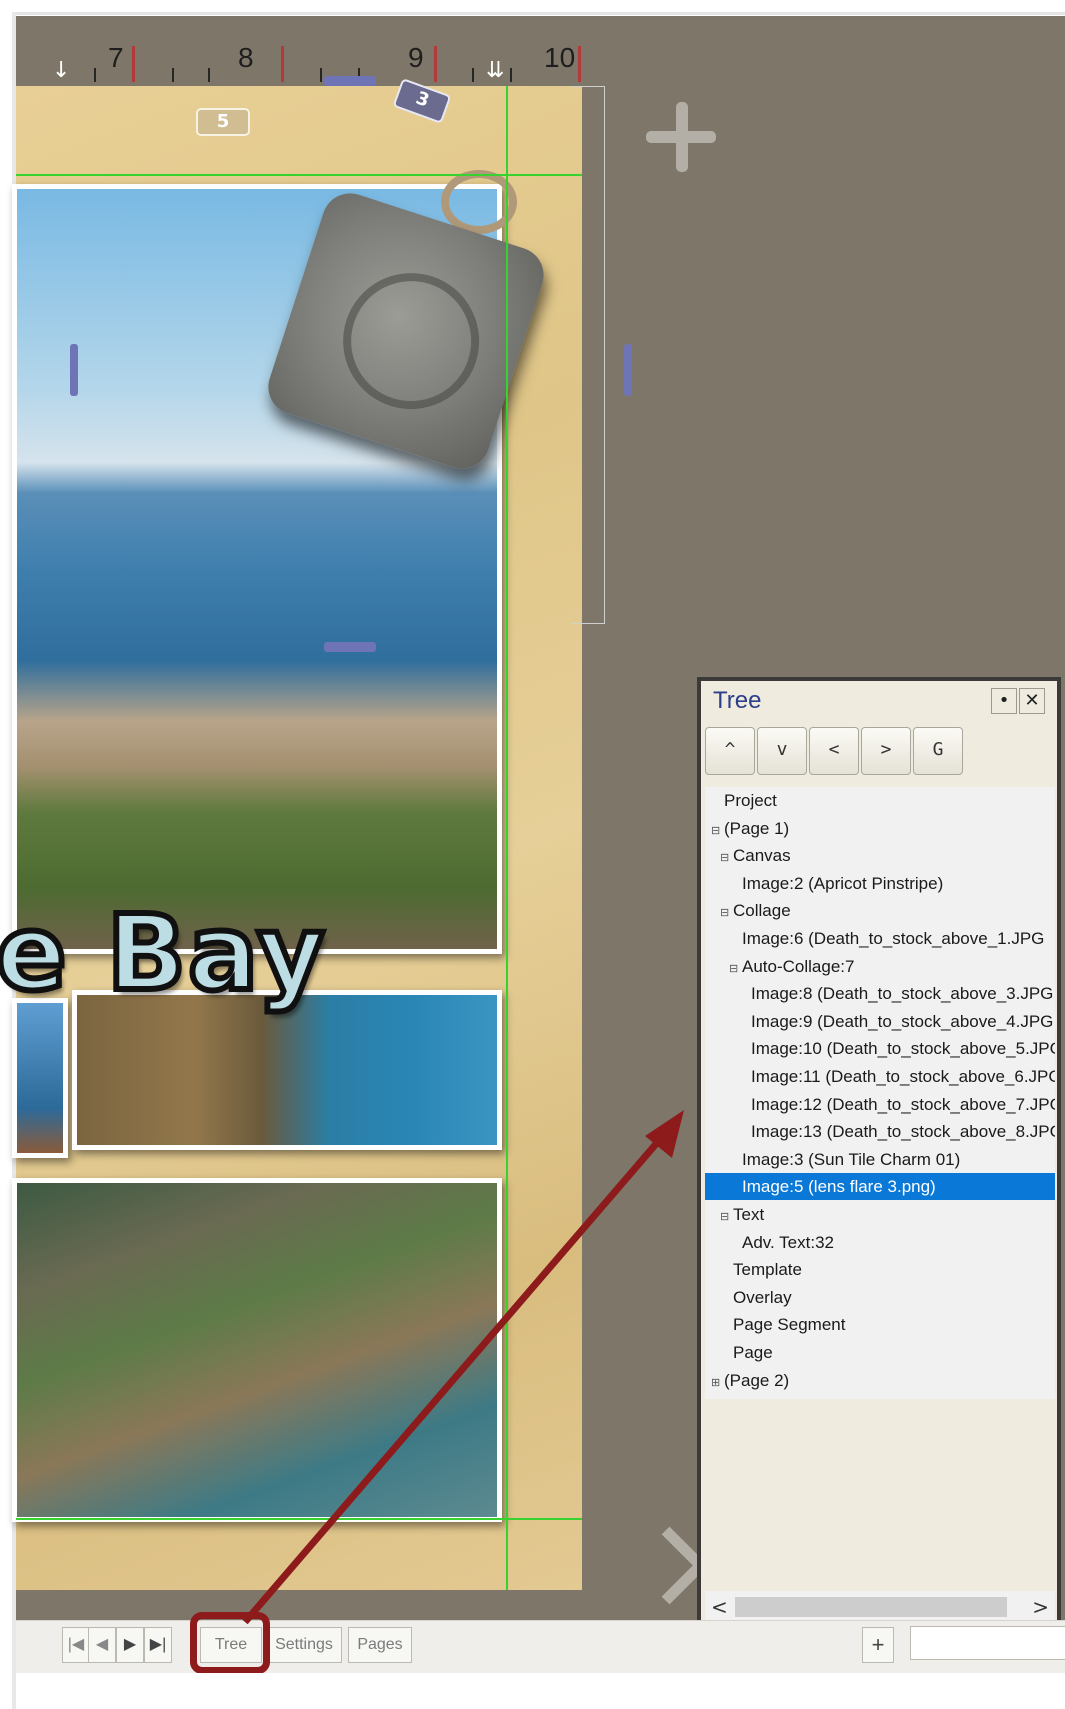 This screenshot has height=1709, width=1065. I want to click on tree-node: Image:12 (Death_to_stock_above_7.JPG, so click(880, 1104).